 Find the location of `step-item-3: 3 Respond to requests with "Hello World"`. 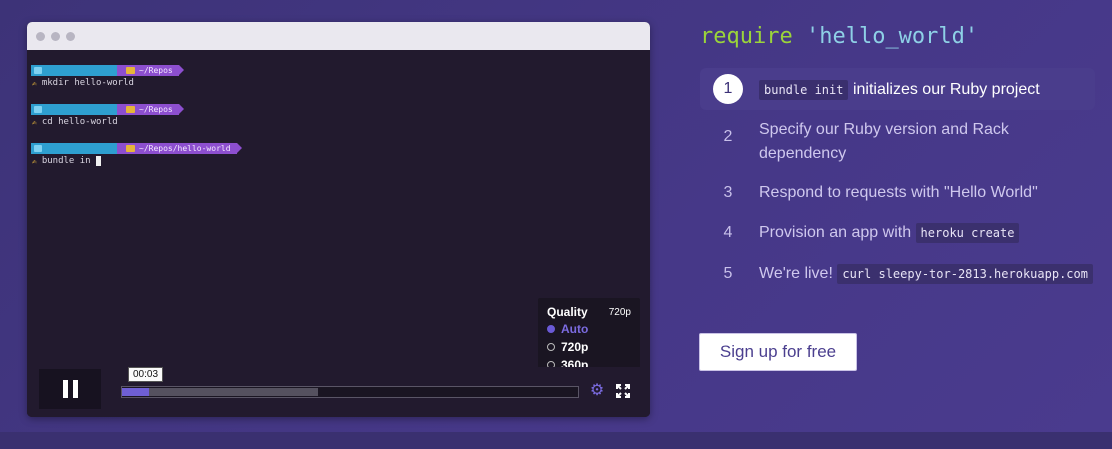

step-item-3: 3 Respond to requests with "Hello World" is located at coordinates (897, 196).